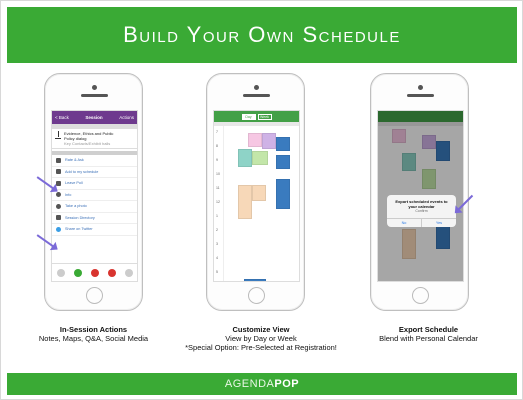 Image resolution: width=523 pixels, height=400 pixels. What do you see at coordinates (248, 116) in the screenshot?
I see `day-toggle: Day` at bounding box center [248, 116].